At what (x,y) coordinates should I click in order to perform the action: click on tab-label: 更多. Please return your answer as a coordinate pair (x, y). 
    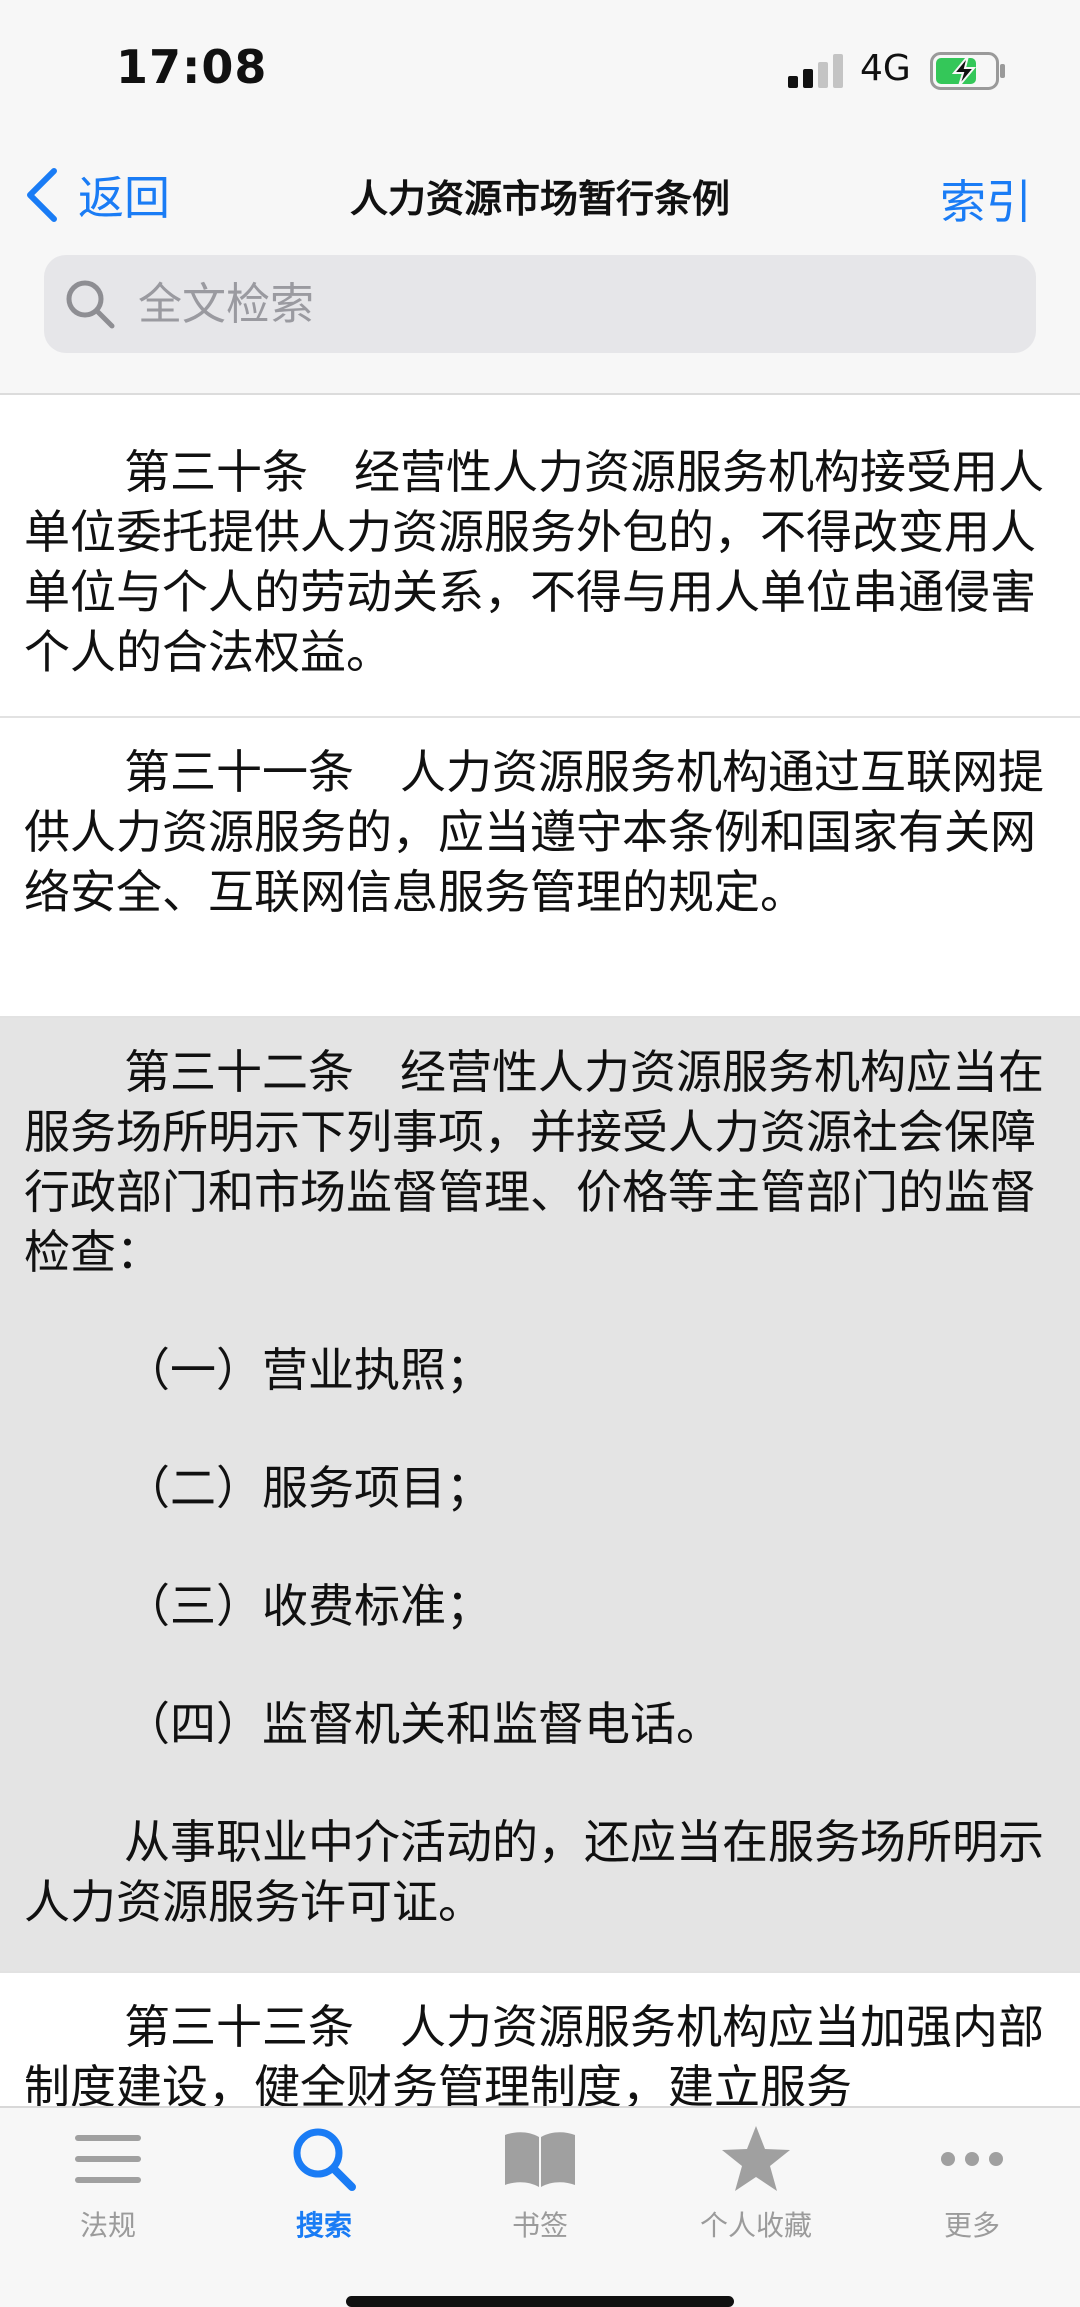
    Looking at the image, I should click on (971, 2225).